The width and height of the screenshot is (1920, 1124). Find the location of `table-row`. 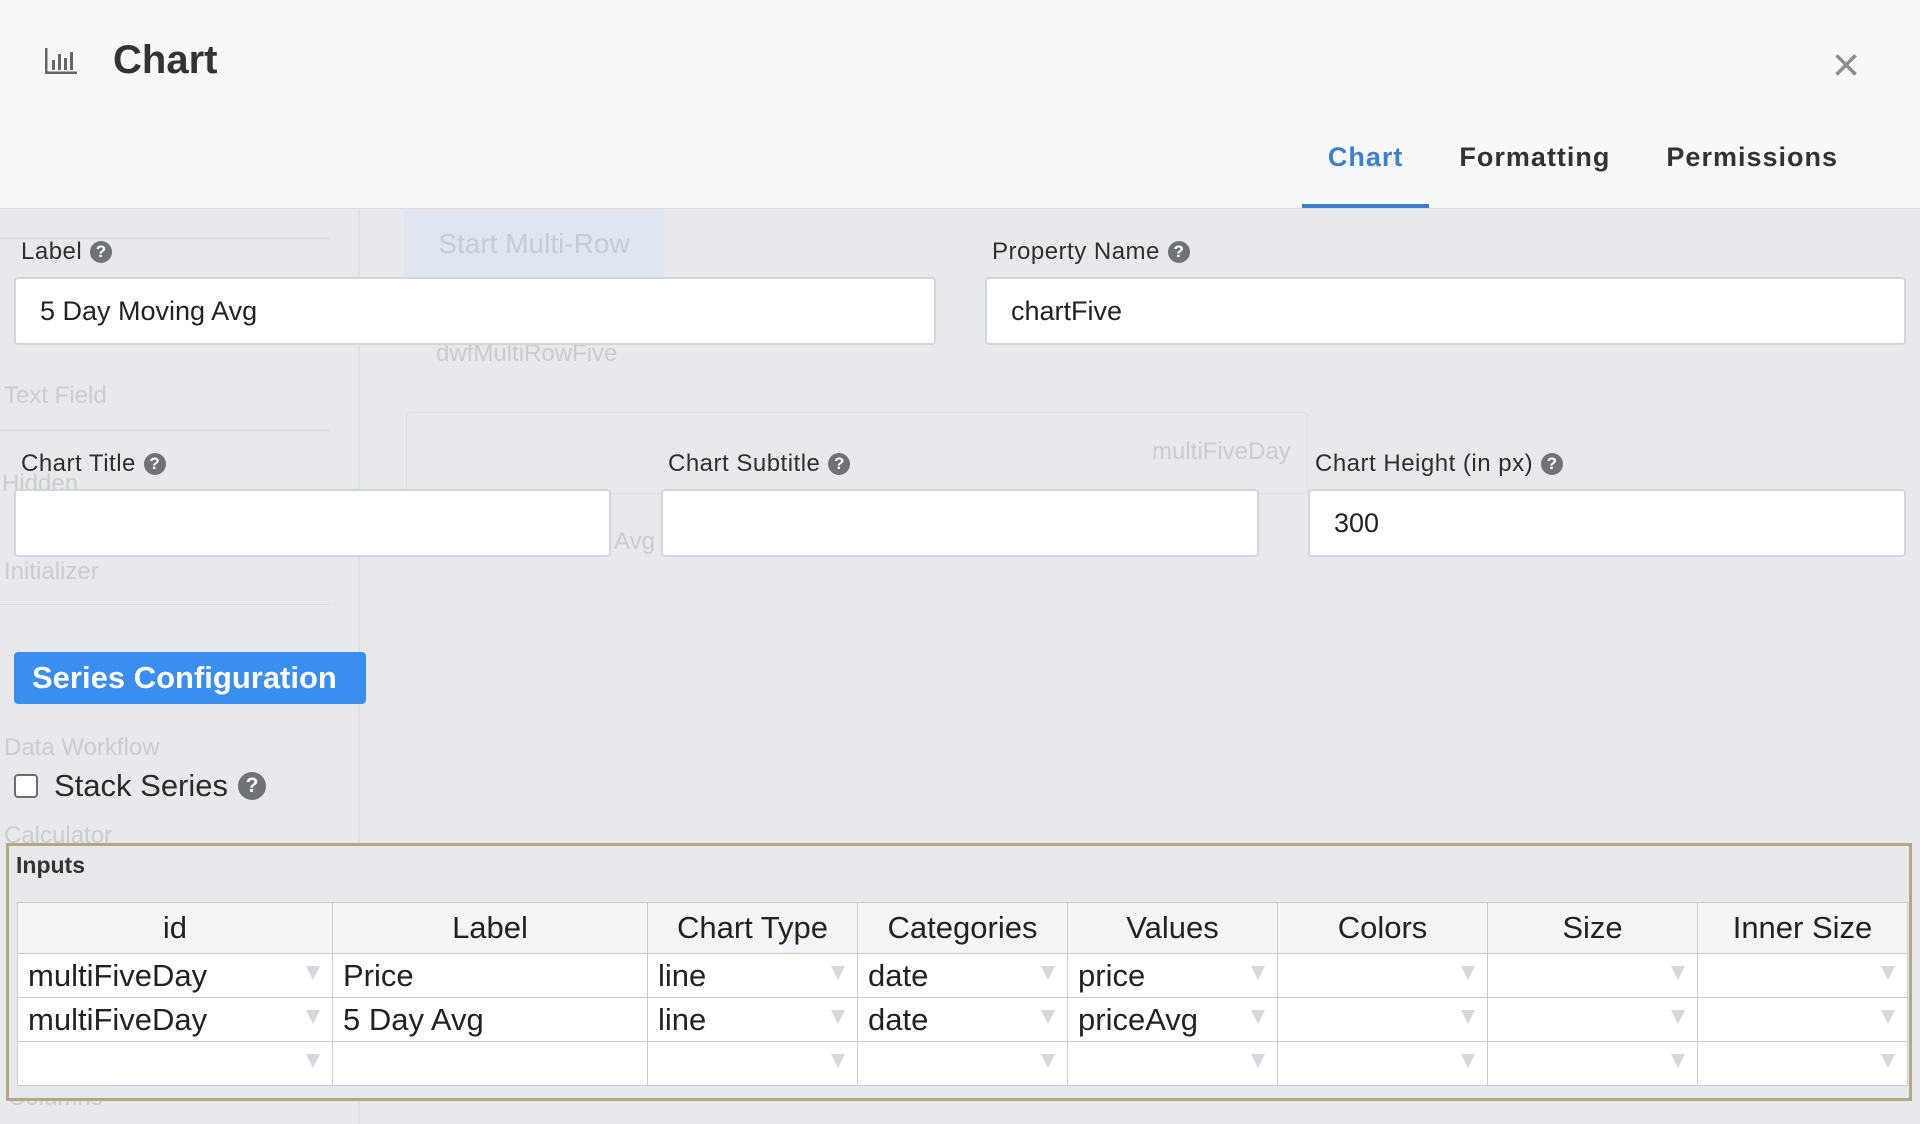

table-row is located at coordinates (962, 1063).